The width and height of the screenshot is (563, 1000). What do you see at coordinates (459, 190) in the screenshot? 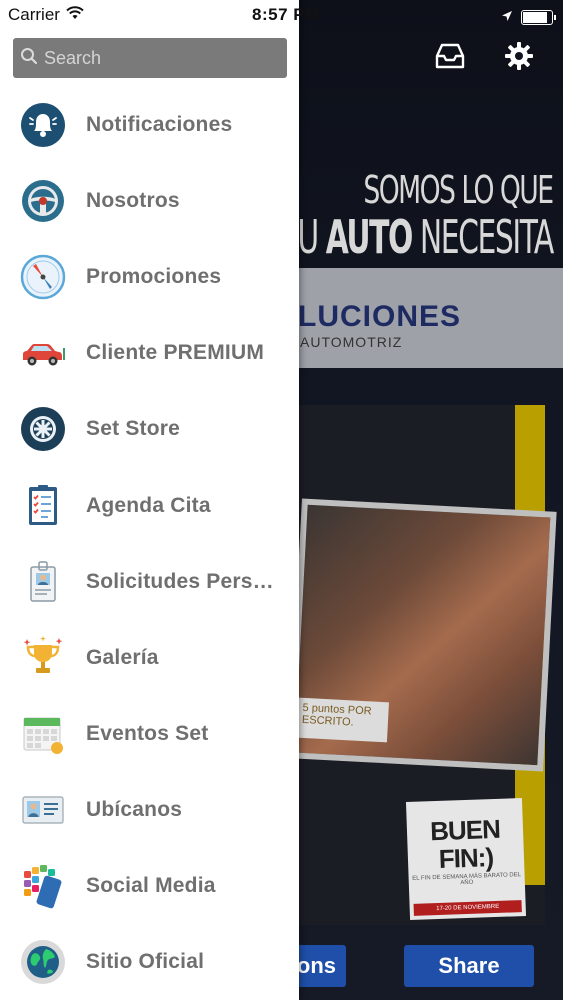
I see `banner-line1: SOMOS LO QUE` at bounding box center [459, 190].